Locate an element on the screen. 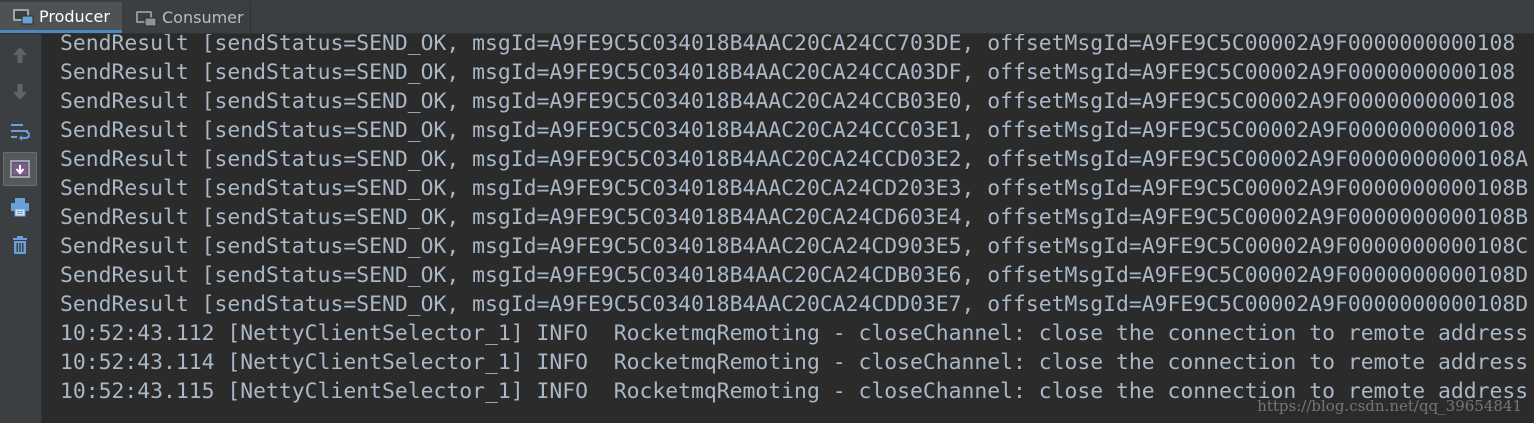  print-icon is located at coordinates (20, 207).